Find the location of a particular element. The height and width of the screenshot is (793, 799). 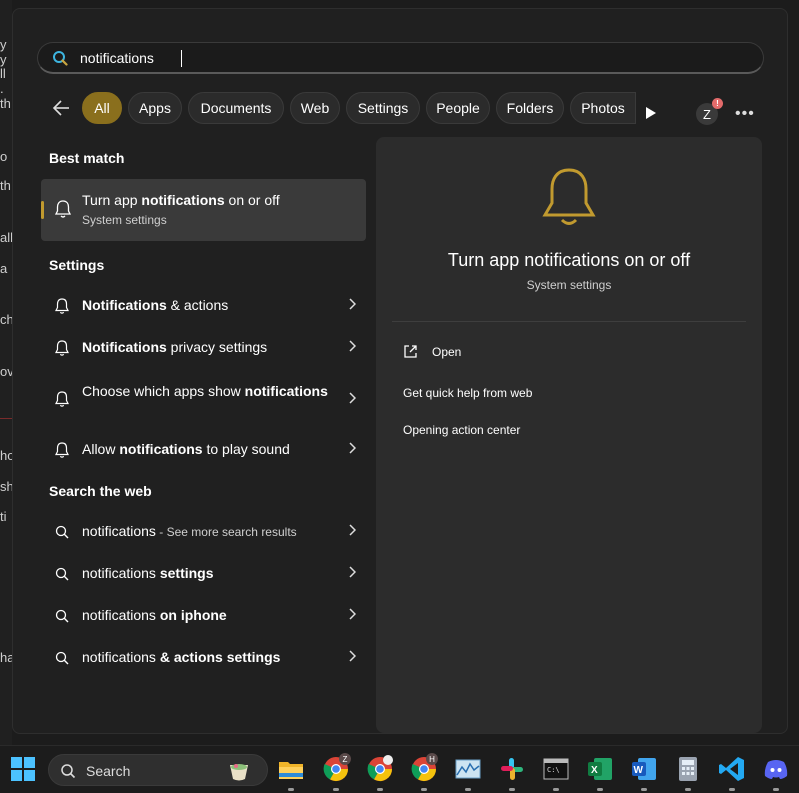

preview-title: Turn app notifications on or off is located at coordinates (569, 260).